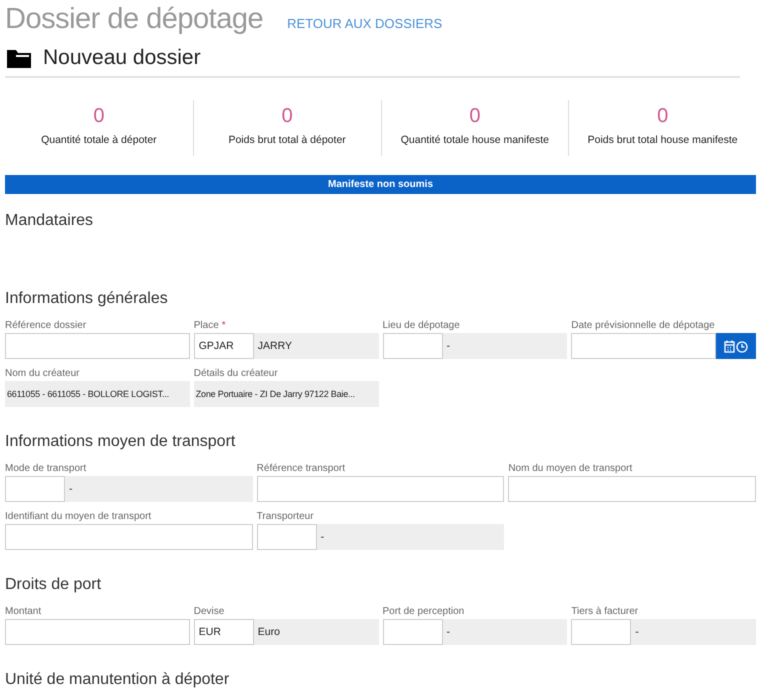 This screenshot has height=695, width=758. What do you see at coordinates (421, 325) in the screenshot?
I see `field-label: Lieu de dépotage` at bounding box center [421, 325].